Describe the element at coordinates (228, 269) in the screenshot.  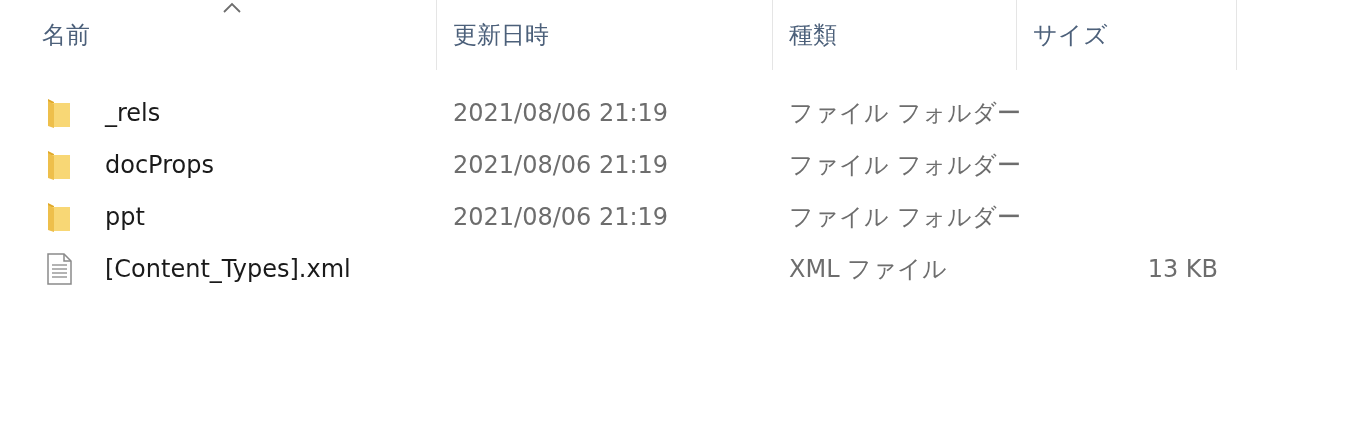
I see `file-name: [Content_Types].xml` at that location.